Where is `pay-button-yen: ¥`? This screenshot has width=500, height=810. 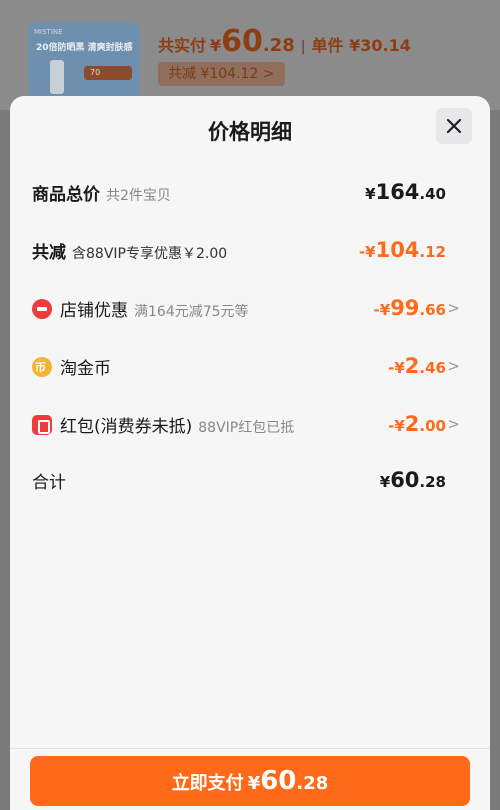
pay-button-yen: ¥ is located at coordinates (254, 783).